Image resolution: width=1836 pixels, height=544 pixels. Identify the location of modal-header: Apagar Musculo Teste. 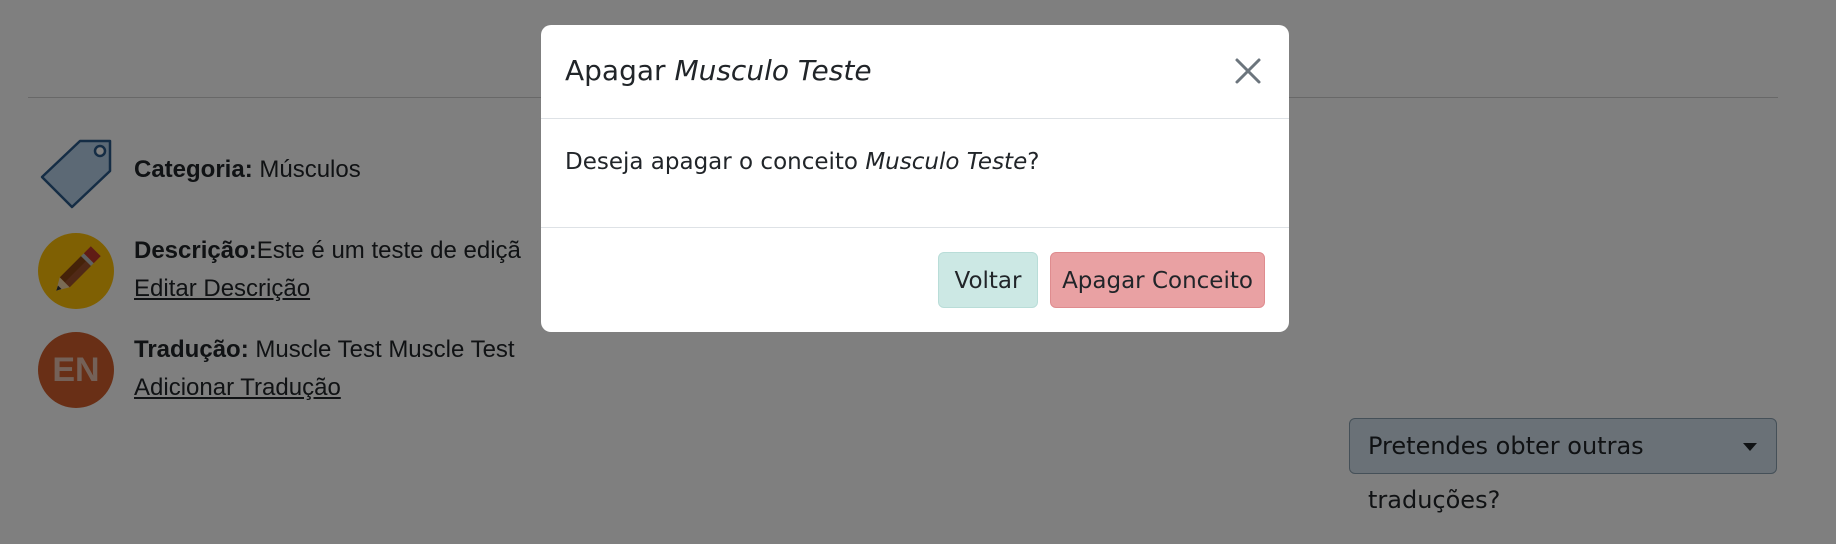
(915, 72).